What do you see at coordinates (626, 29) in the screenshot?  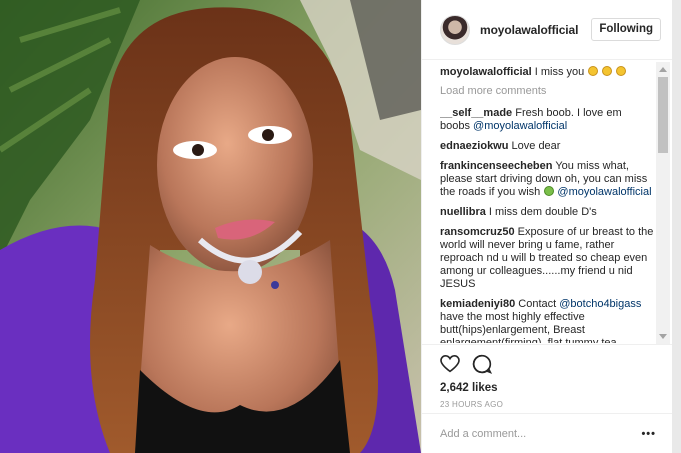 I see `following-button: Following` at bounding box center [626, 29].